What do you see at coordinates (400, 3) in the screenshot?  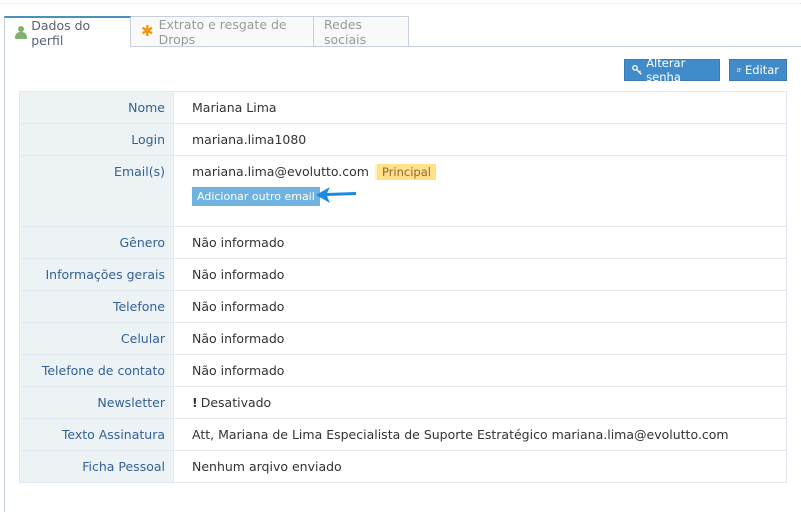 I see `top-divider` at bounding box center [400, 3].